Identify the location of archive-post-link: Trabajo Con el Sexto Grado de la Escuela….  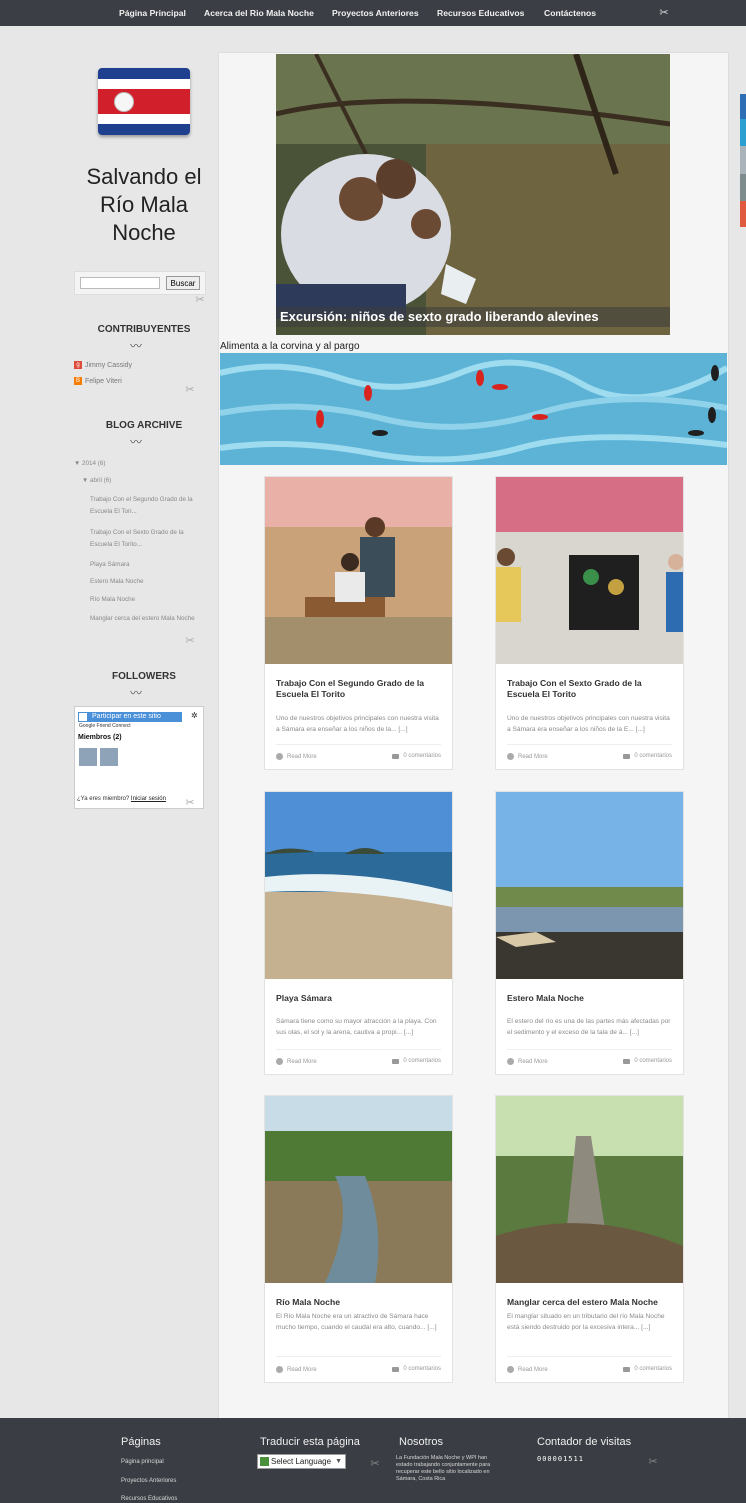
(145, 539).